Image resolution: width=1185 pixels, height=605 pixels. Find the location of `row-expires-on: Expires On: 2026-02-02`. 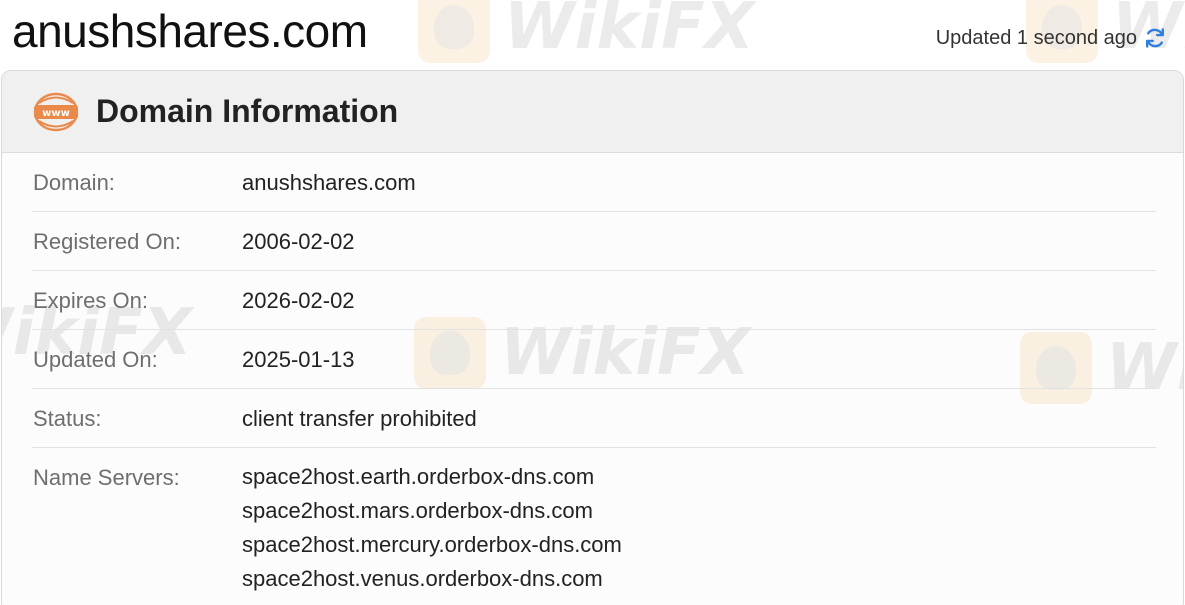

row-expires-on: Expires On: 2026-02-02 is located at coordinates (594, 300).